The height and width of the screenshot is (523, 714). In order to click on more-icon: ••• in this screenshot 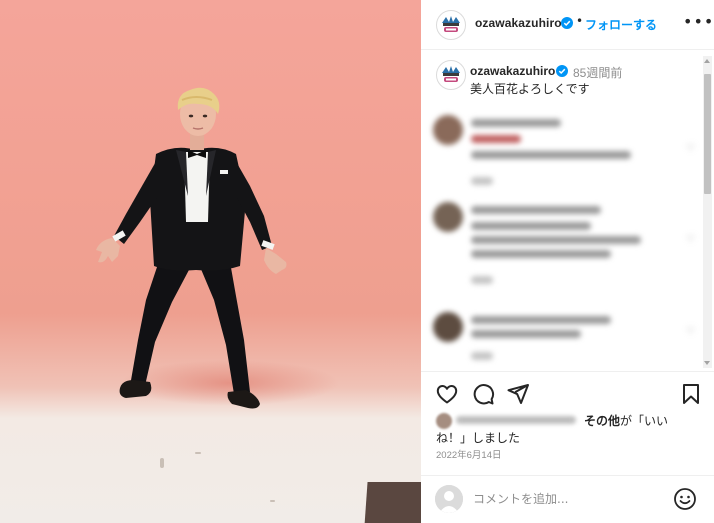, I will do `click(698, 21)`.